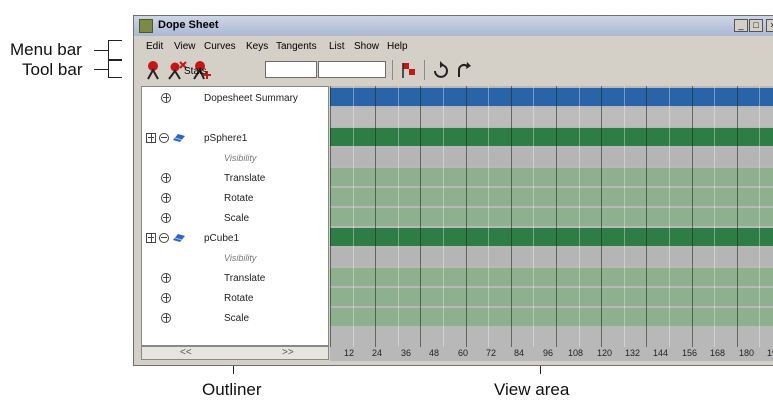 This screenshot has width=773, height=401. I want to click on nurbs-cube-icon, so click(179, 238).